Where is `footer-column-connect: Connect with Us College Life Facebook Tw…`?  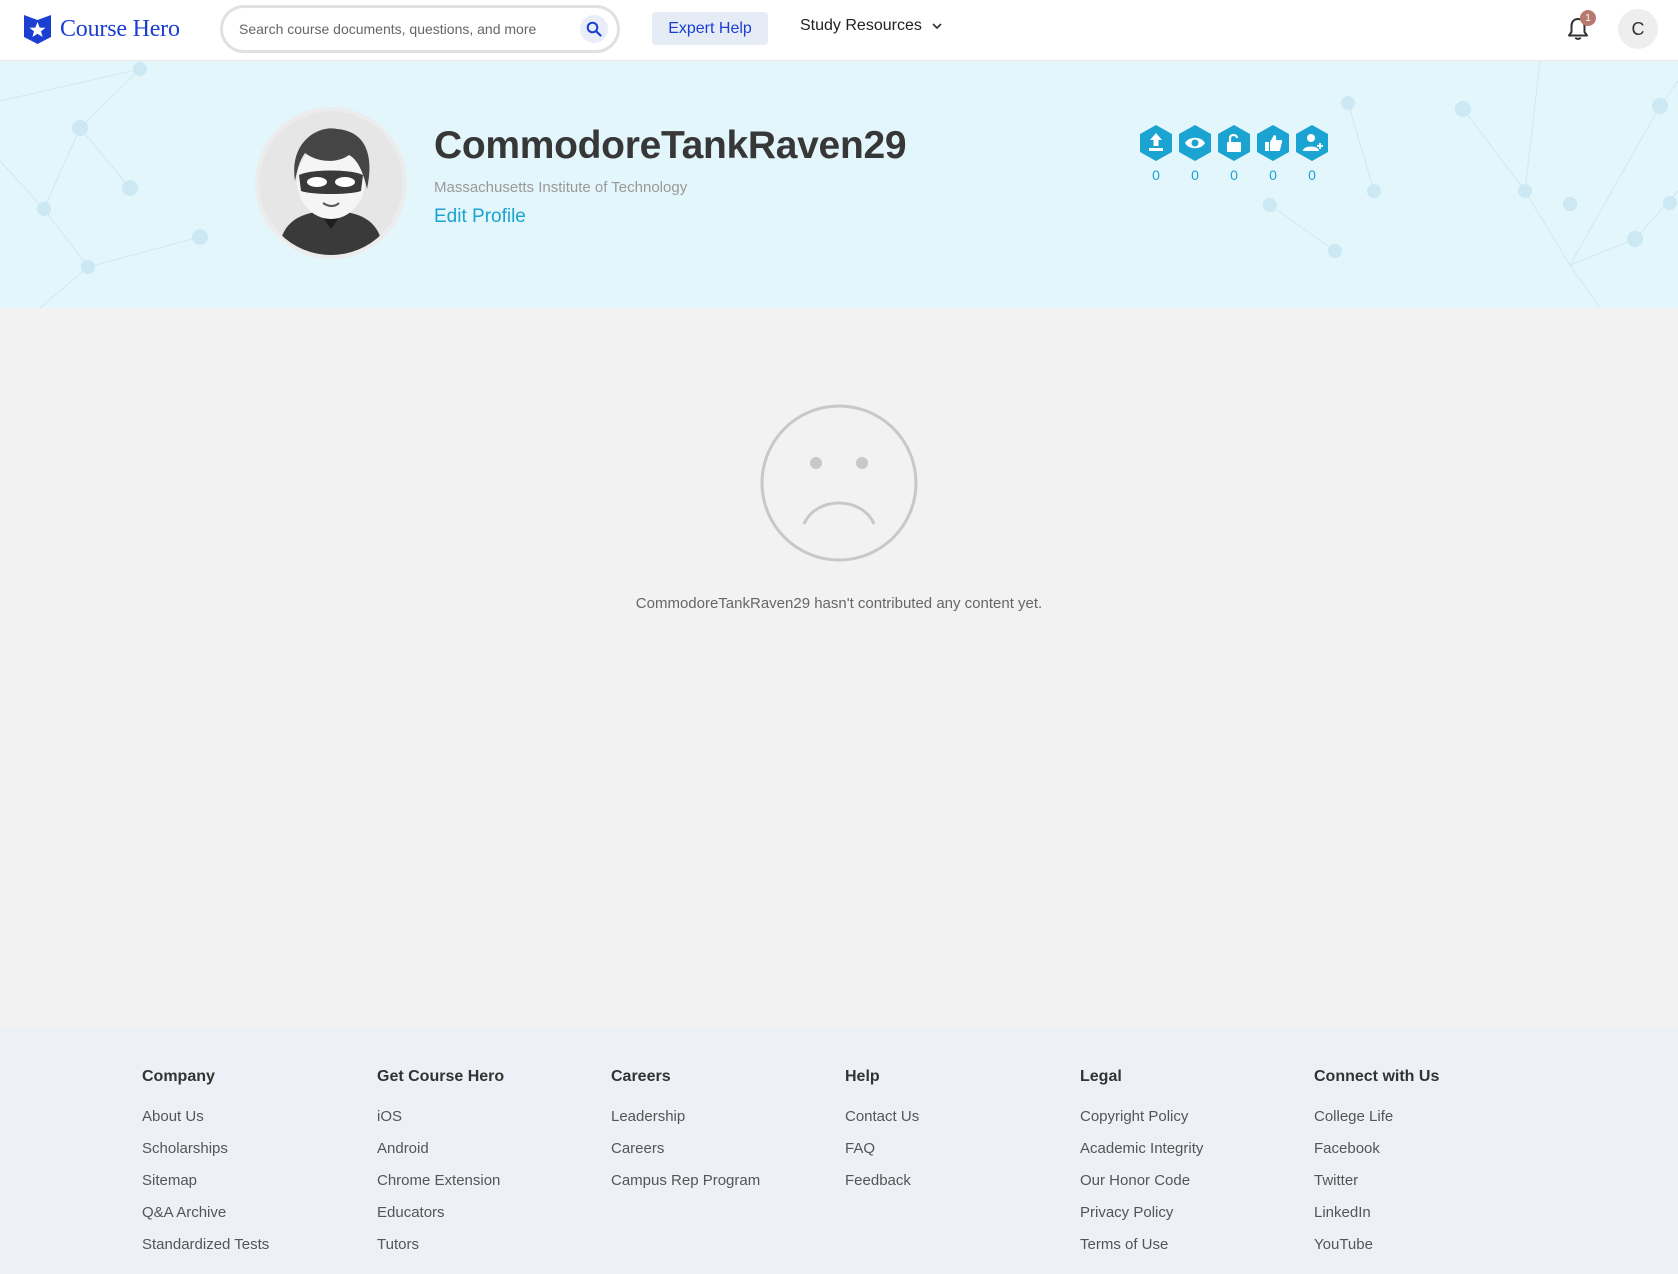
footer-column-connect: Connect with Us College Life Facebook Tw… is located at coordinates (1376, 1168).